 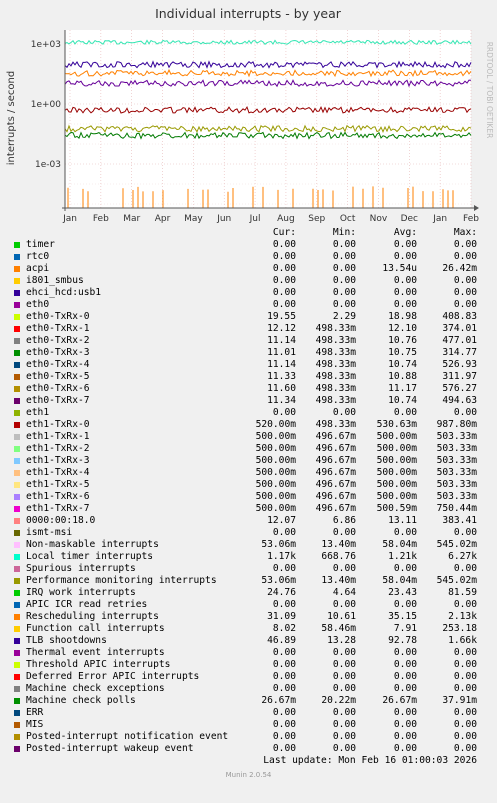 I want to click on legend-row: rtc0 0.00 0.00 0.00 0.00, so click(x=248, y=257).